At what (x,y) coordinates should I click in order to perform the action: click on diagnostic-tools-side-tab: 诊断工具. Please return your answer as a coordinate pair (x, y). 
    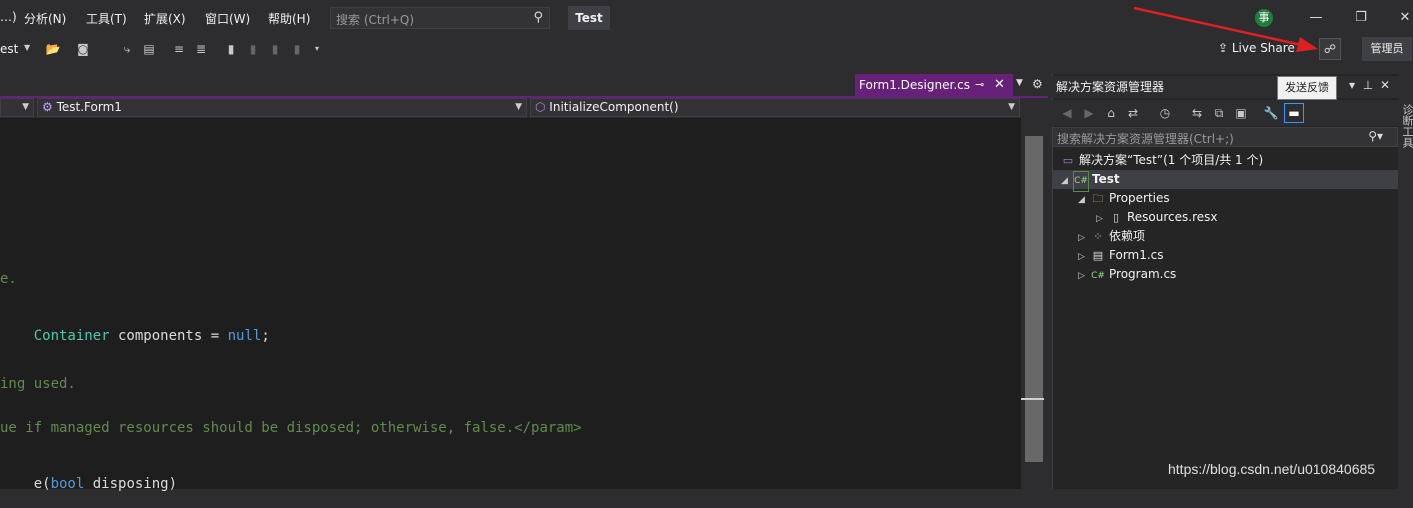
    Looking at the image, I should click on (1405, 276).